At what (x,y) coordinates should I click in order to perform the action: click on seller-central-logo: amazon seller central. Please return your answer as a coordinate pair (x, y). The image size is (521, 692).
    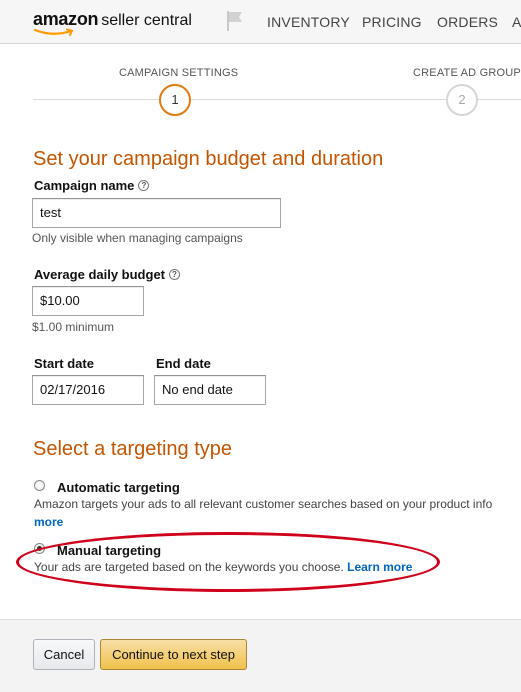
    Looking at the image, I should click on (112, 22).